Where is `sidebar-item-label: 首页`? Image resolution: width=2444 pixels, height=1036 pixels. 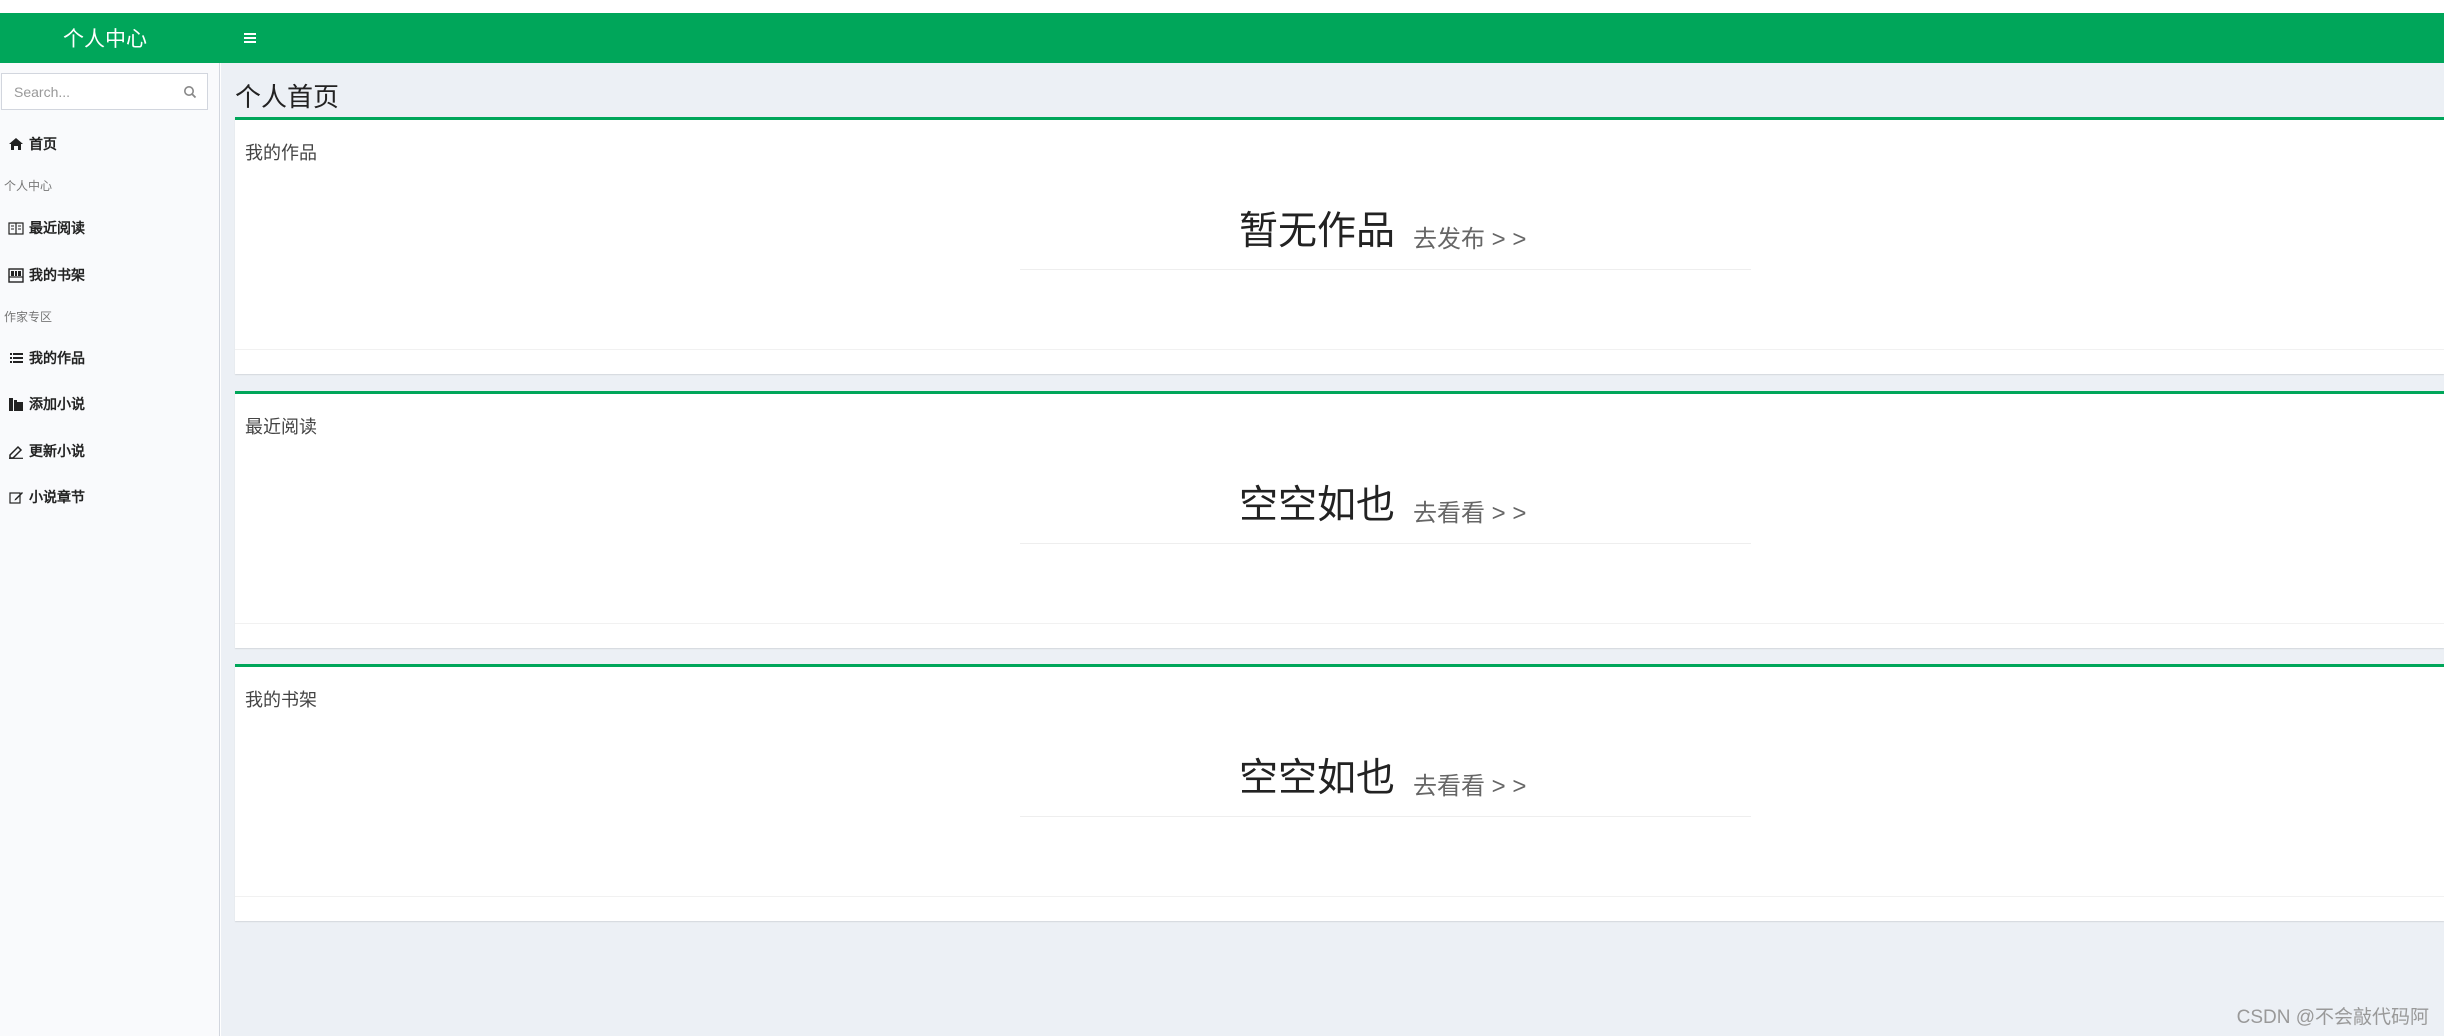
sidebar-item-label: 首页 is located at coordinates (43, 144).